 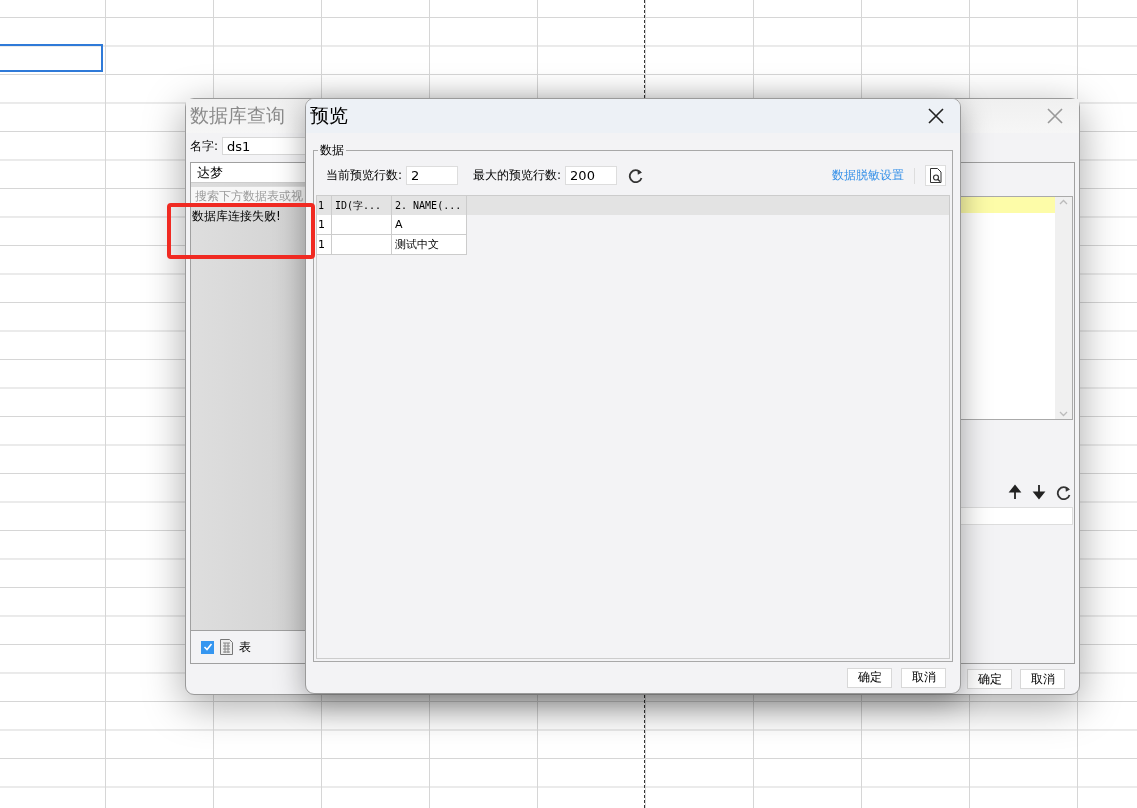 What do you see at coordinates (517, 175) in the screenshot?
I see `max-rows-label: 最大的预览行数:` at bounding box center [517, 175].